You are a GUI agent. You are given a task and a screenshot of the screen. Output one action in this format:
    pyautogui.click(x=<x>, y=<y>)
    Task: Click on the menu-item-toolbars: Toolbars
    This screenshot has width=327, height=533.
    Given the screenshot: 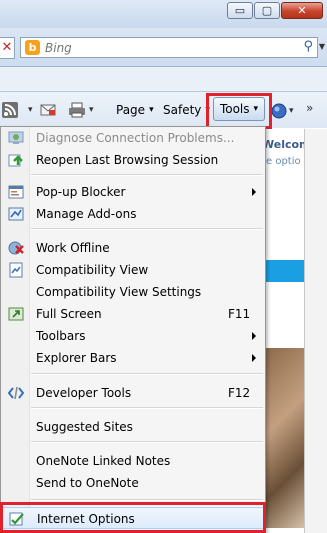 What is the action you would take?
    pyautogui.click(x=133, y=336)
    